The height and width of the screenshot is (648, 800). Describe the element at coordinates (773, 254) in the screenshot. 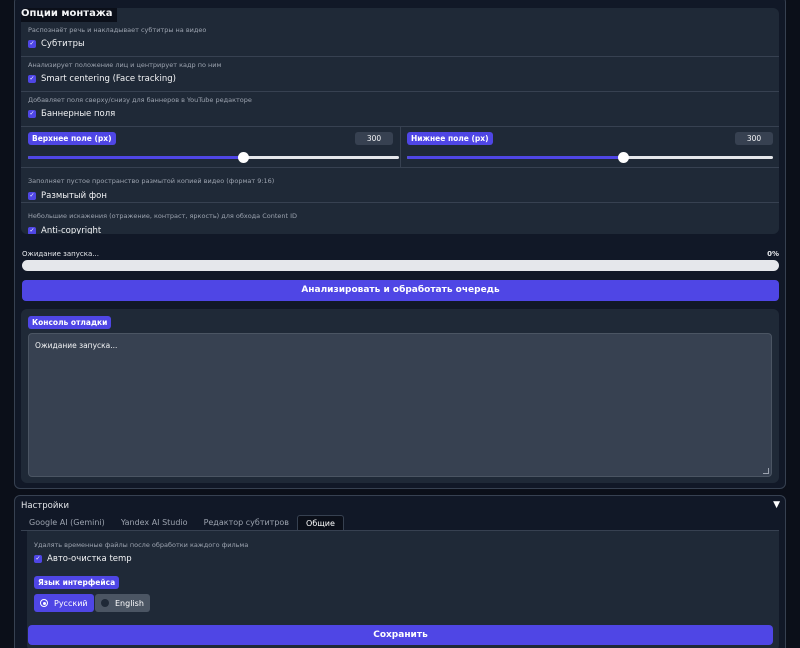

I see `progress-percent: 0%` at that location.